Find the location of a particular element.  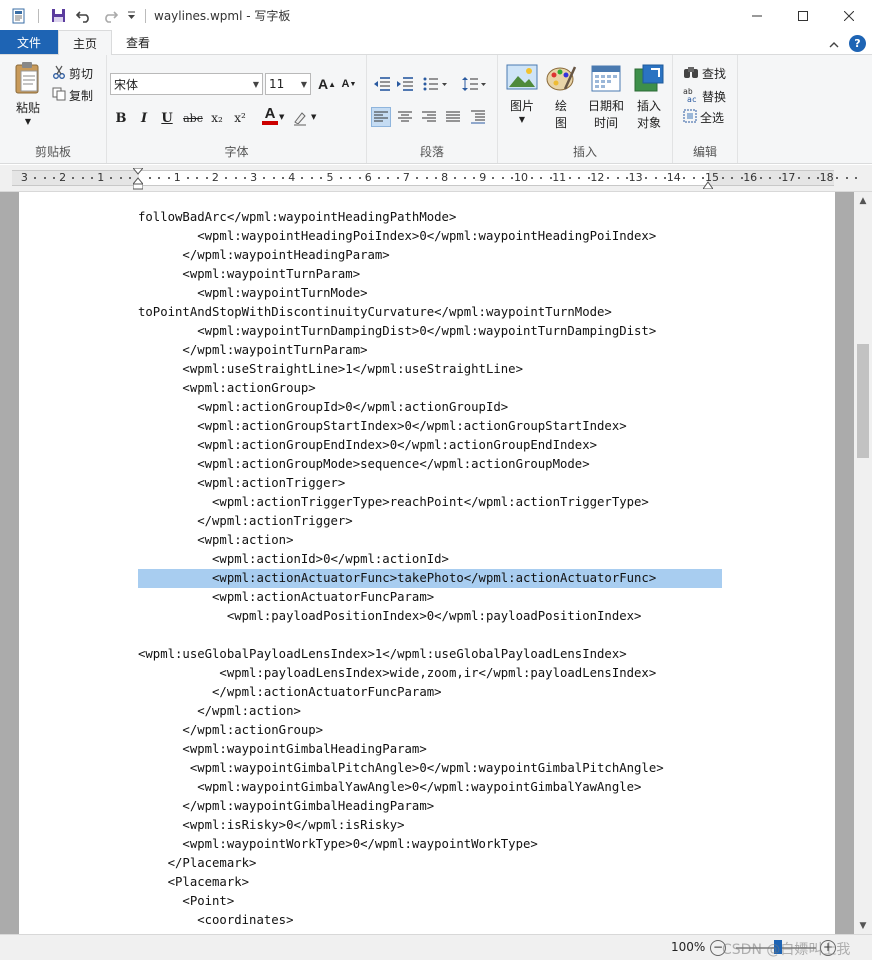

shrink-font-icon: A ▼ is located at coordinates (349, 84).